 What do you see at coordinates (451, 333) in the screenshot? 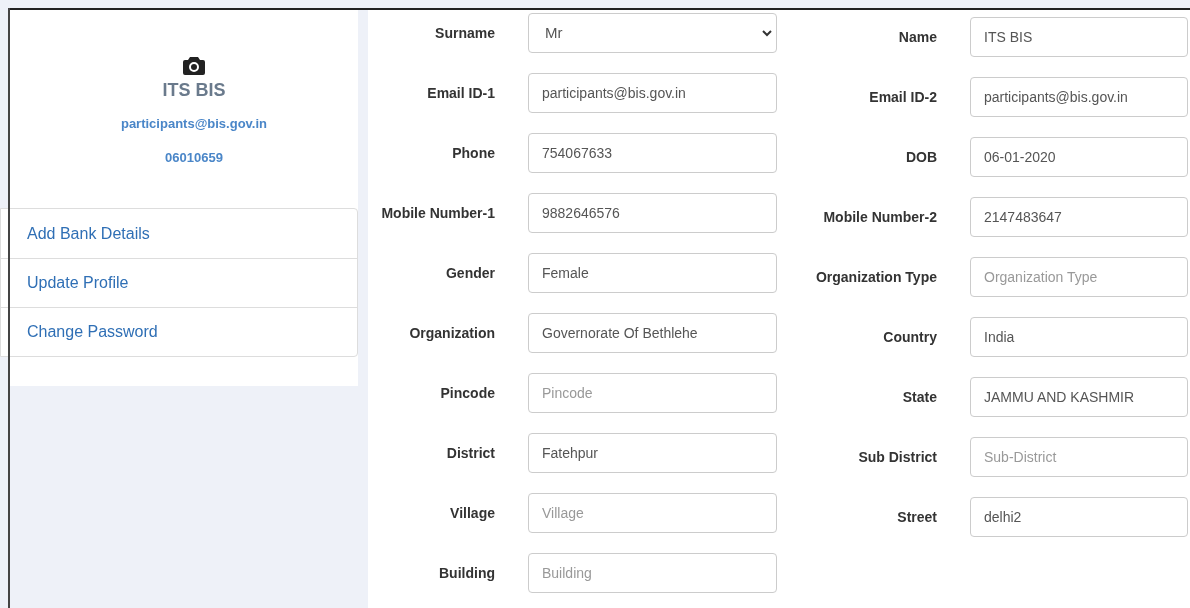
I see `field-label: Organization` at bounding box center [451, 333].